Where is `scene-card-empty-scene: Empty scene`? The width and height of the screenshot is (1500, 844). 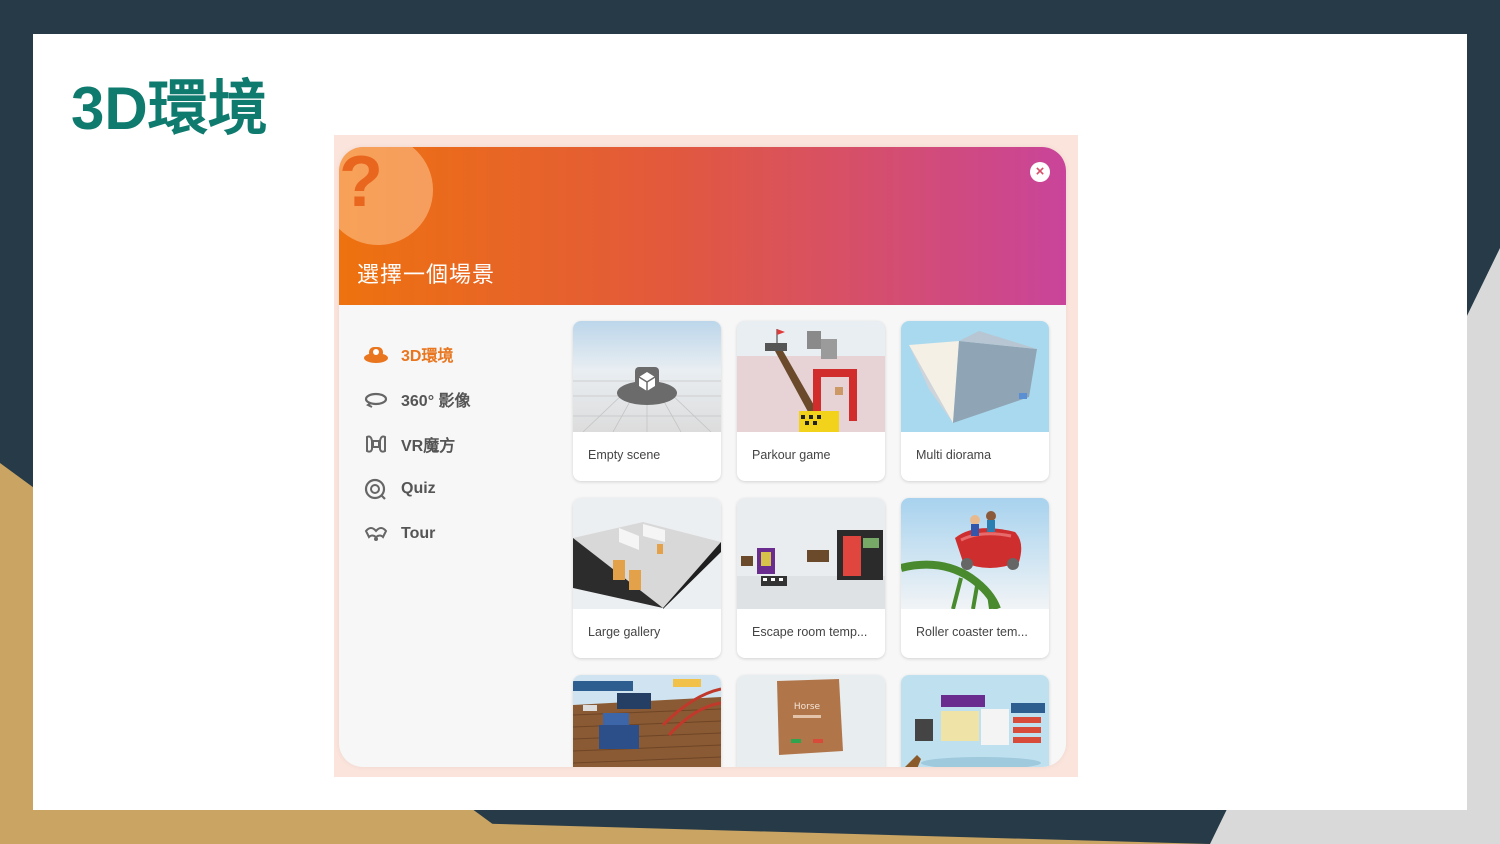 scene-card-empty-scene: Empty scene is located at coordinates (647, 401).